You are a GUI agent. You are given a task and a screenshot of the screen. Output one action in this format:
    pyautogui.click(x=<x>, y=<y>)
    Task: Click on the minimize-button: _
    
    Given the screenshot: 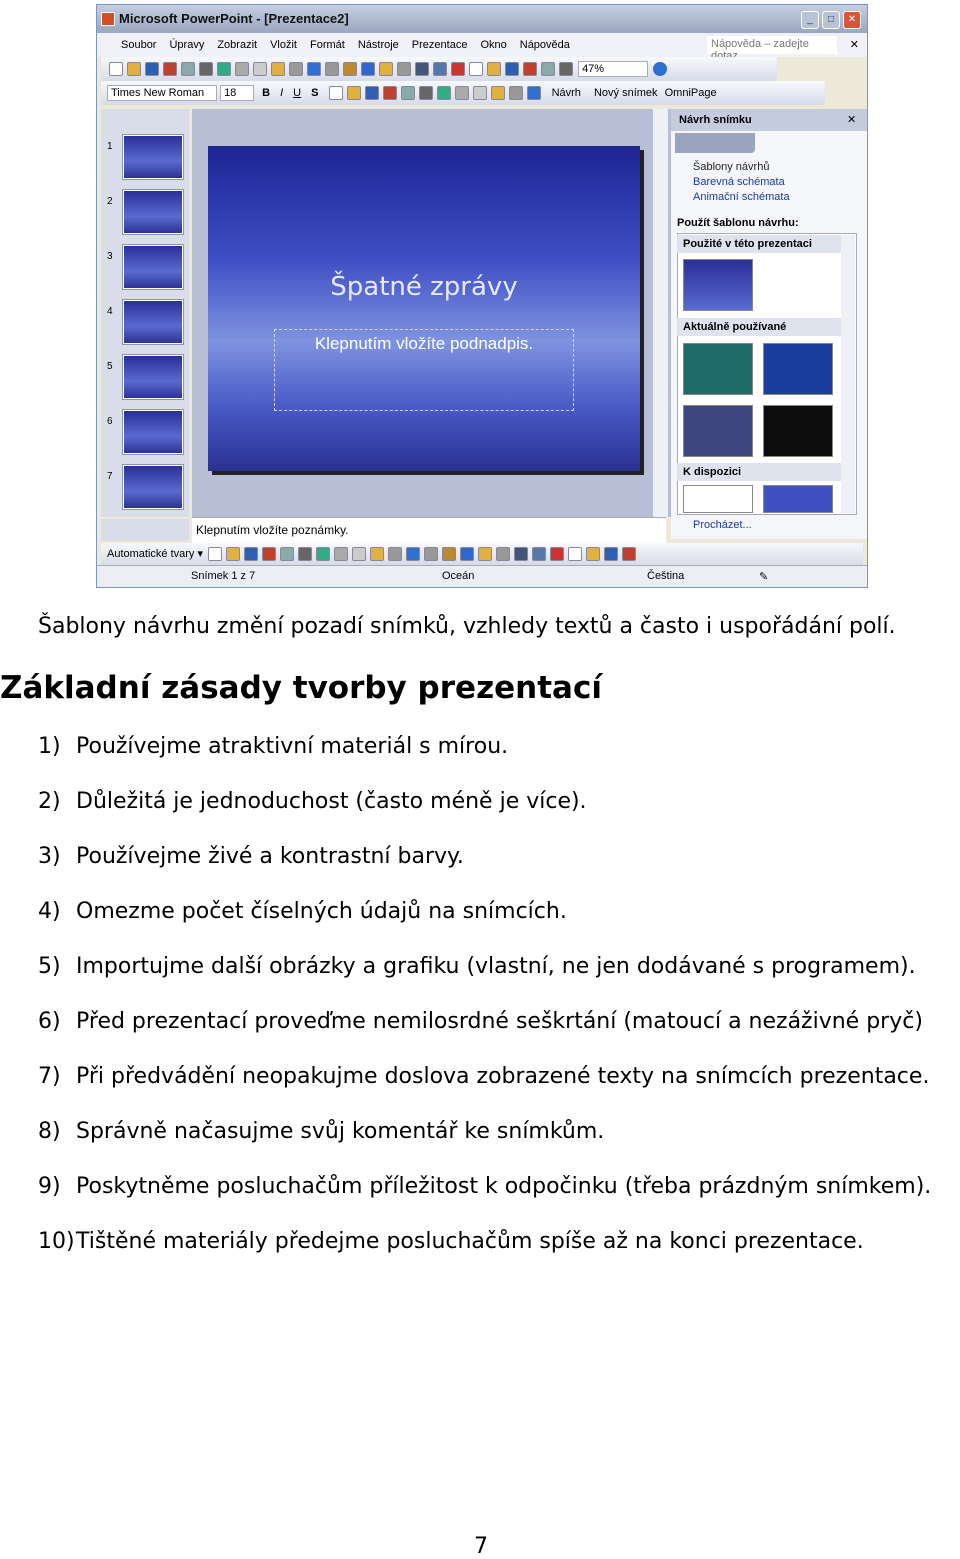 What is the action you would take?
    pyautogui.click(x=810, y=20)
    